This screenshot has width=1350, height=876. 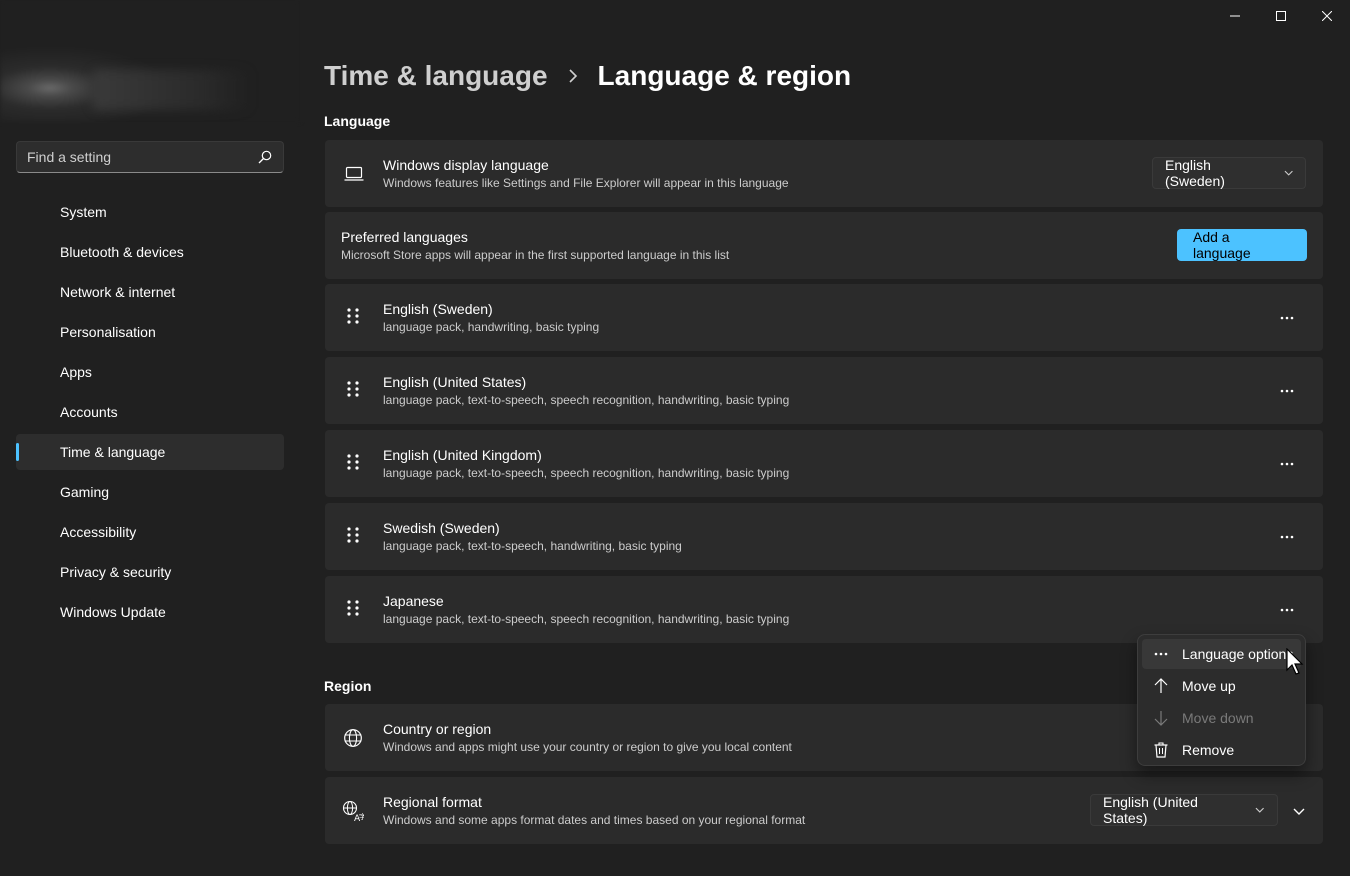 I want to click on display-language-title: Windows display language, so click(x=466, y=165).